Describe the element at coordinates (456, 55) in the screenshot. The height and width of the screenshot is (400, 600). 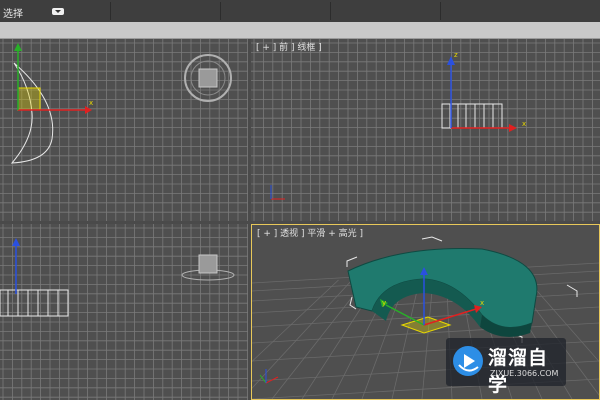
I see `gizmo-z-label: z` at that location.